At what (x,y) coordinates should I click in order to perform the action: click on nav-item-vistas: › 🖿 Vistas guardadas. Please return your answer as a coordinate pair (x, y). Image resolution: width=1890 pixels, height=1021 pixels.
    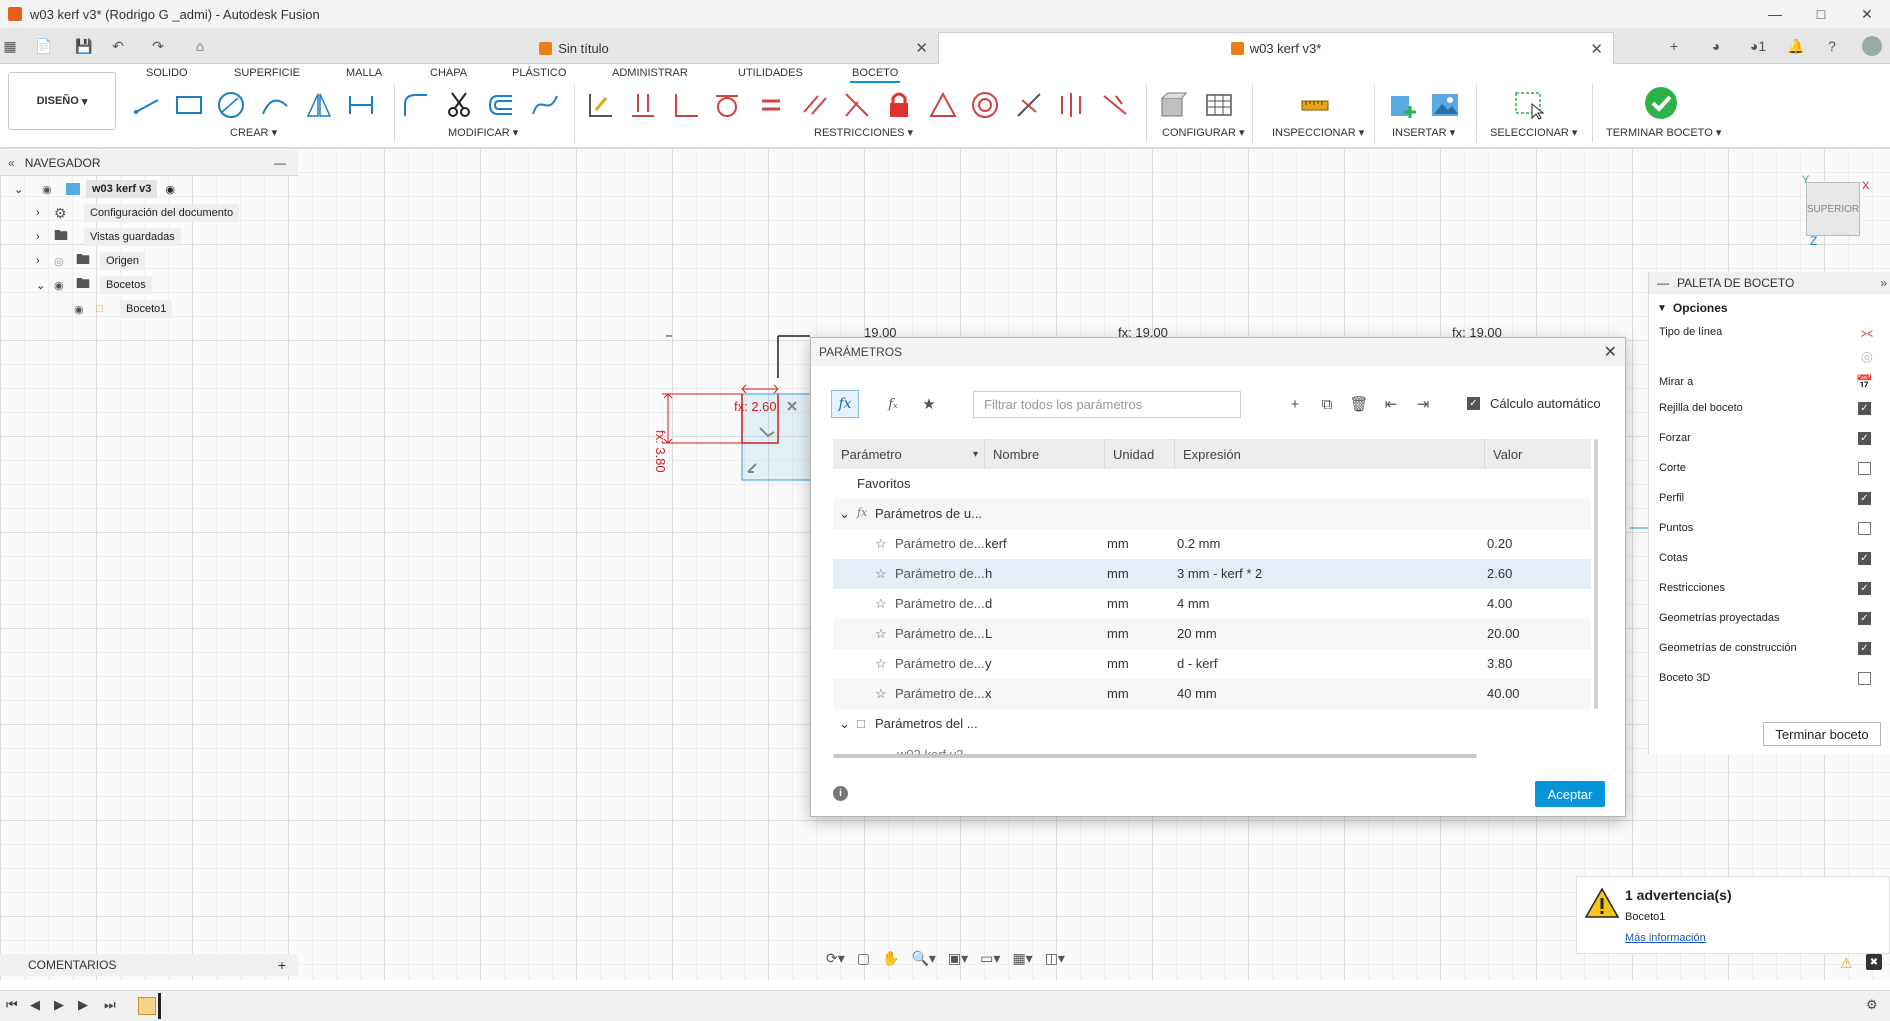
    Looking at the image, I should click on (108, 237).